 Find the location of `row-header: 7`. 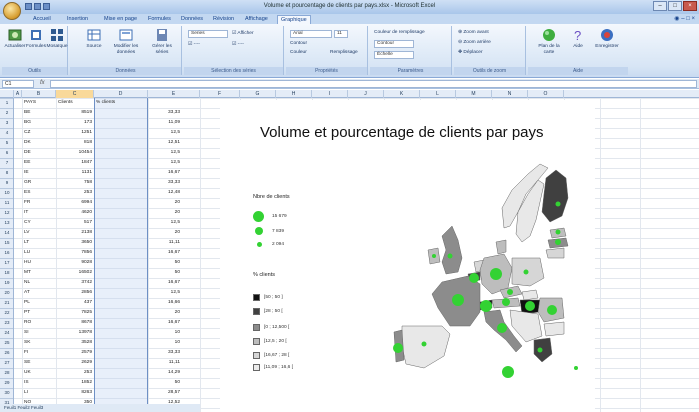

row-header: 7 is located at coordinates (7, 163).